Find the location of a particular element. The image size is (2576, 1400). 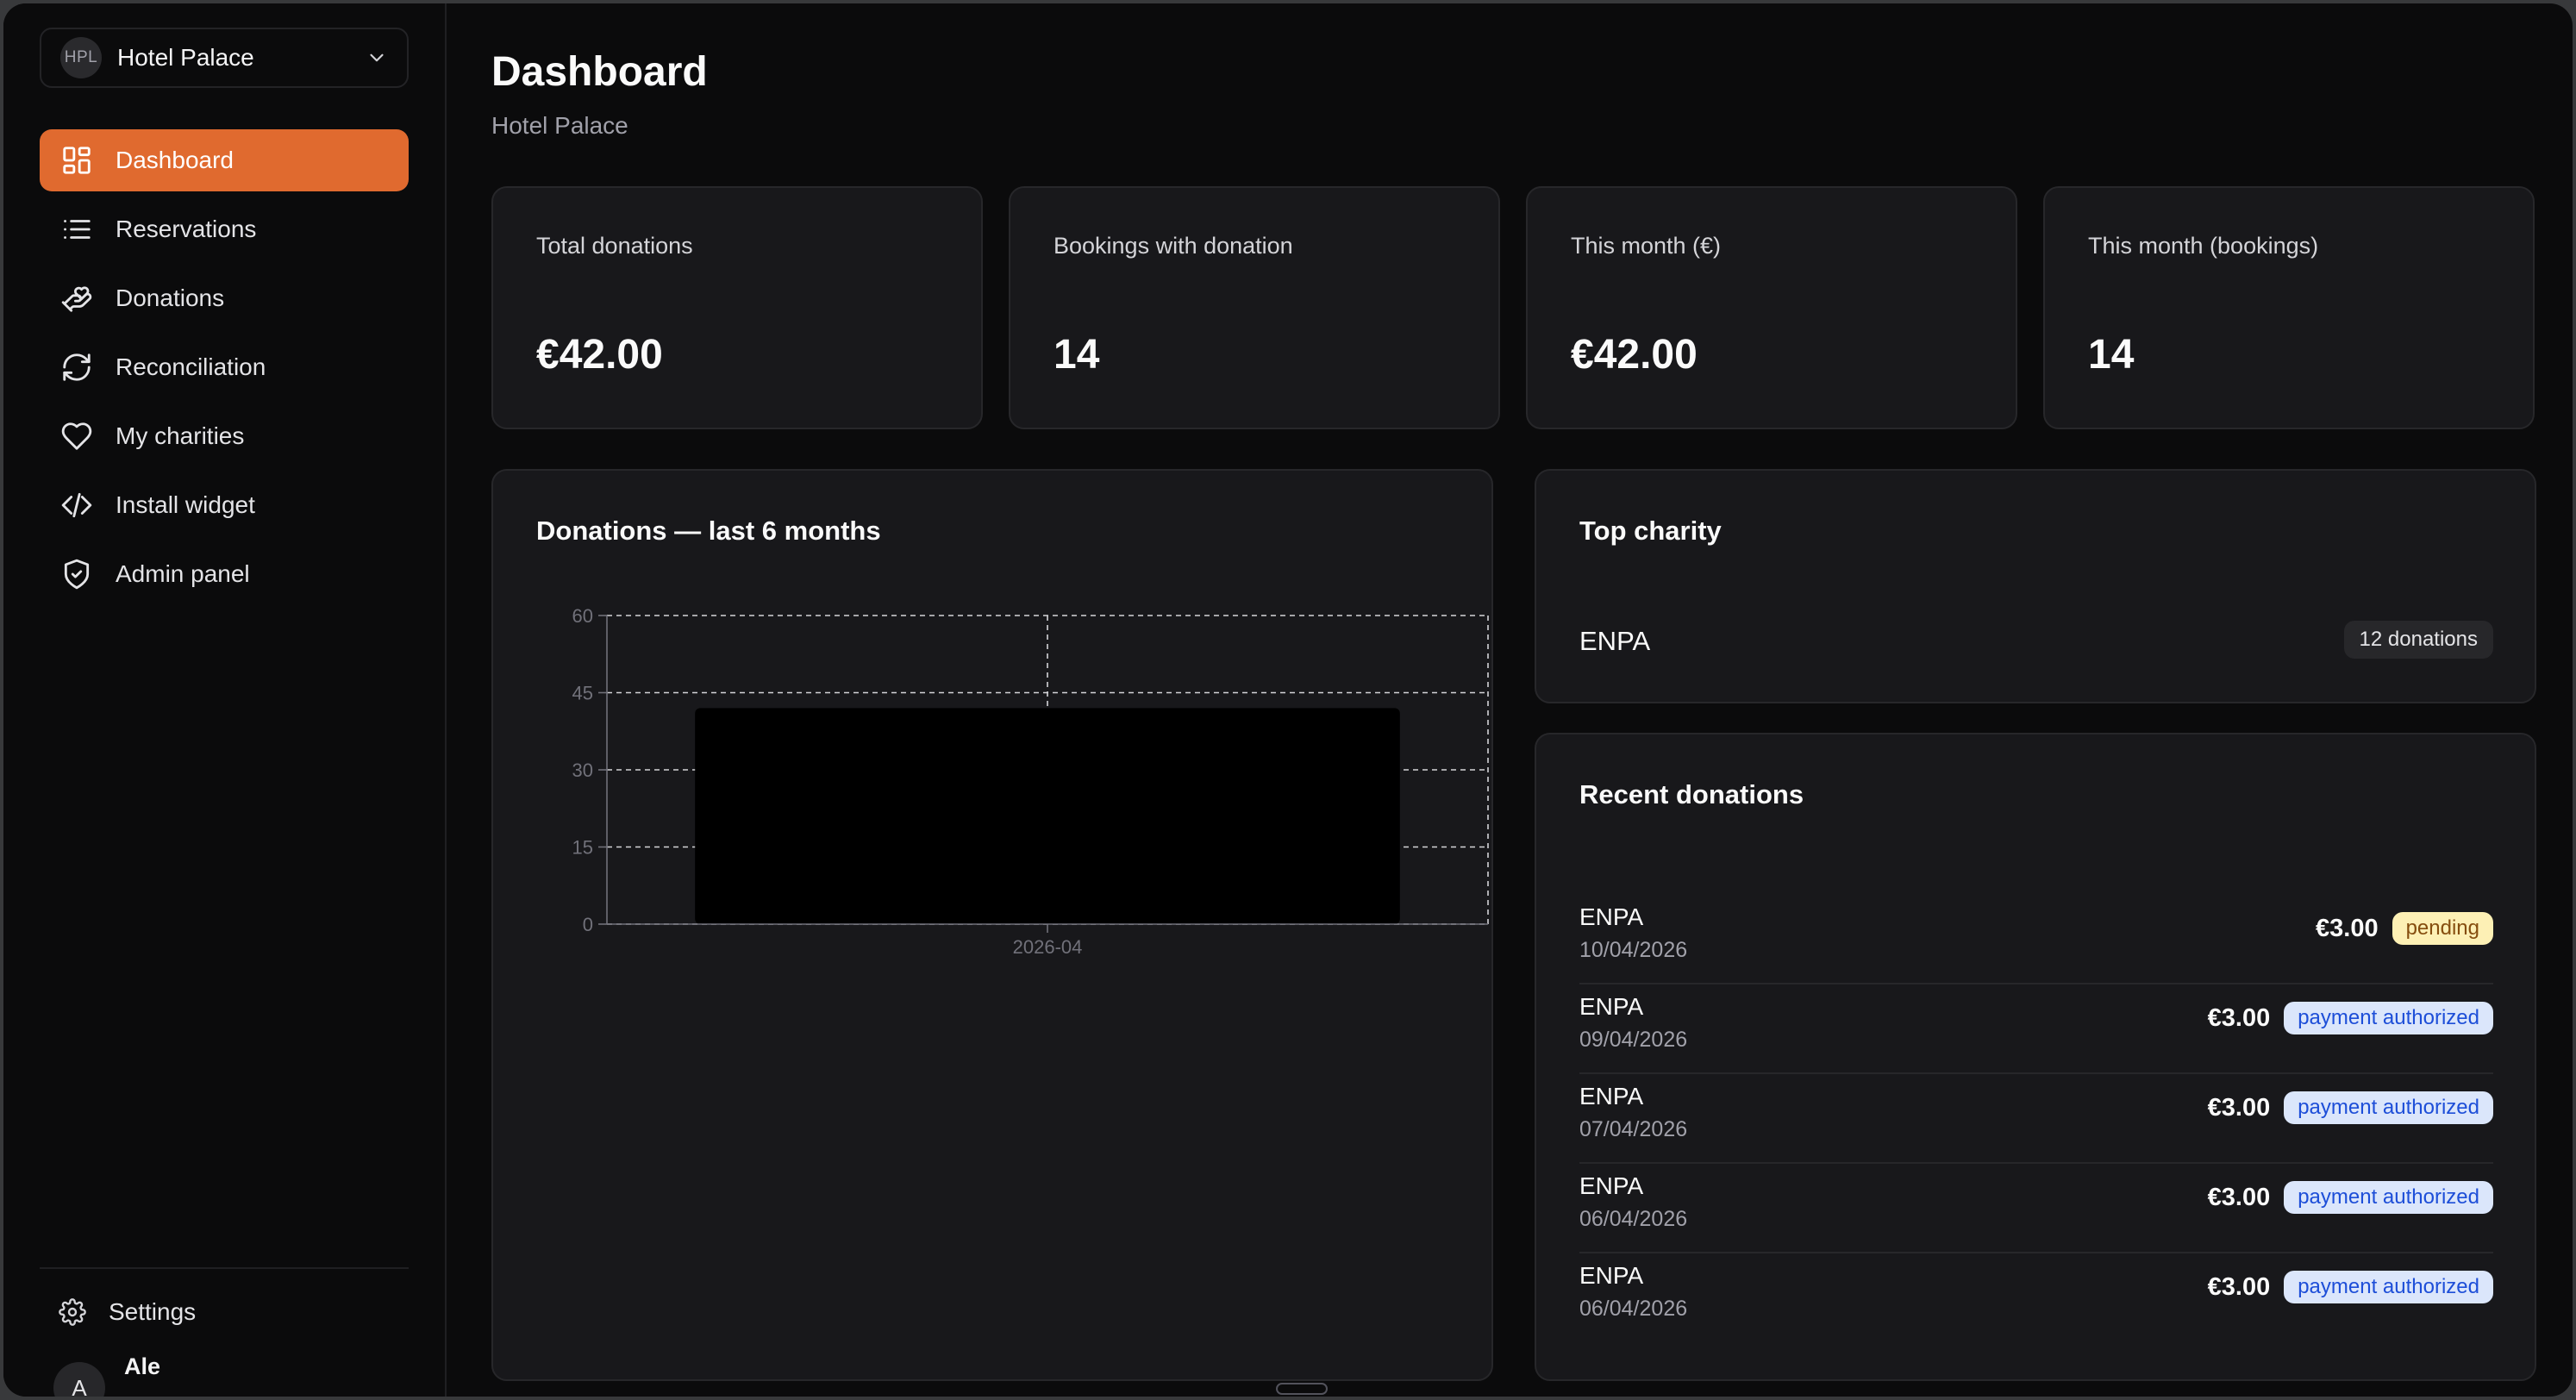

sidebar-item-admin-panel: Admin panel is located at coordinates (224, 574).